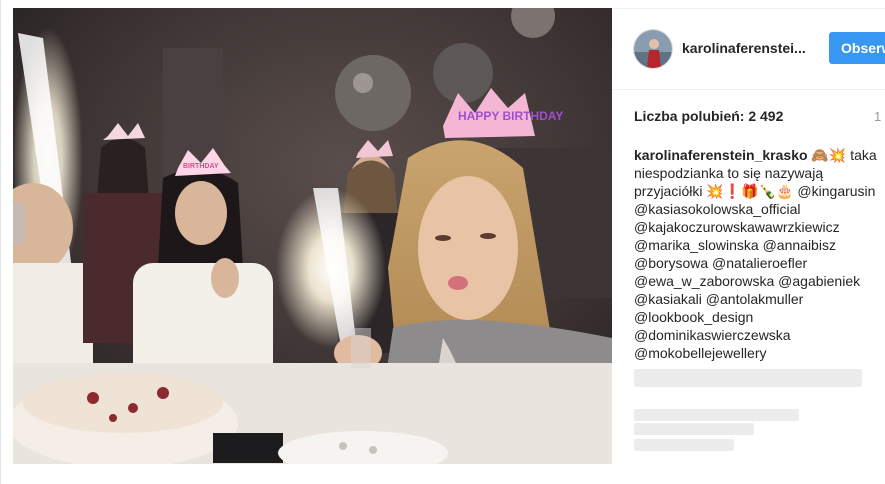  I want to click on likes-count: Liczba polubień: 2 492, so click(708, 116).